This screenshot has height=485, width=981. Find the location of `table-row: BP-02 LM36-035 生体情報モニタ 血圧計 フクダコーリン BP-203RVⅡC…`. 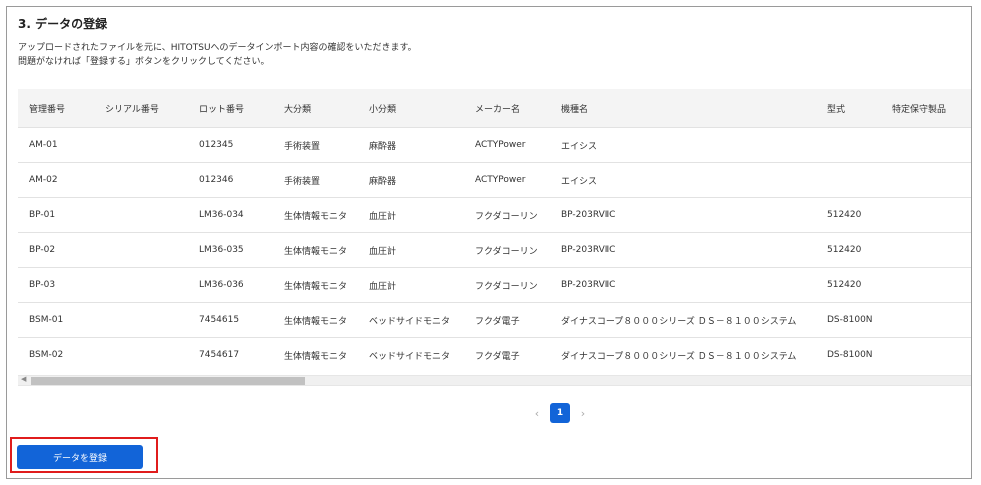

table-row: BP-02 LM36-035 生体情報モニタ 血圧計 フクダコーリン BP-203RVⅡC… is located at coordinates (494, 250).